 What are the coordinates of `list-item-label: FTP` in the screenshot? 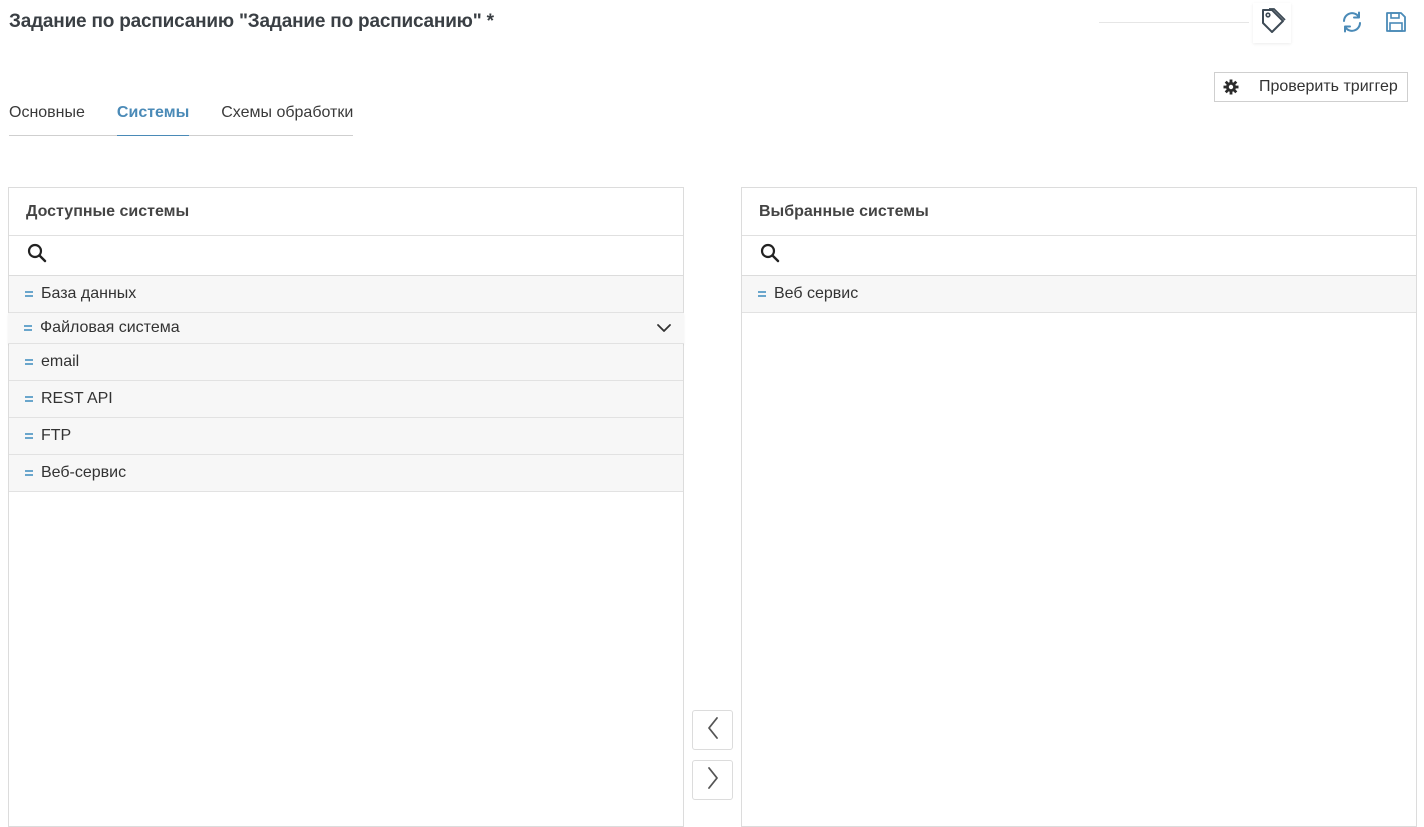 It's located at (56, 435).